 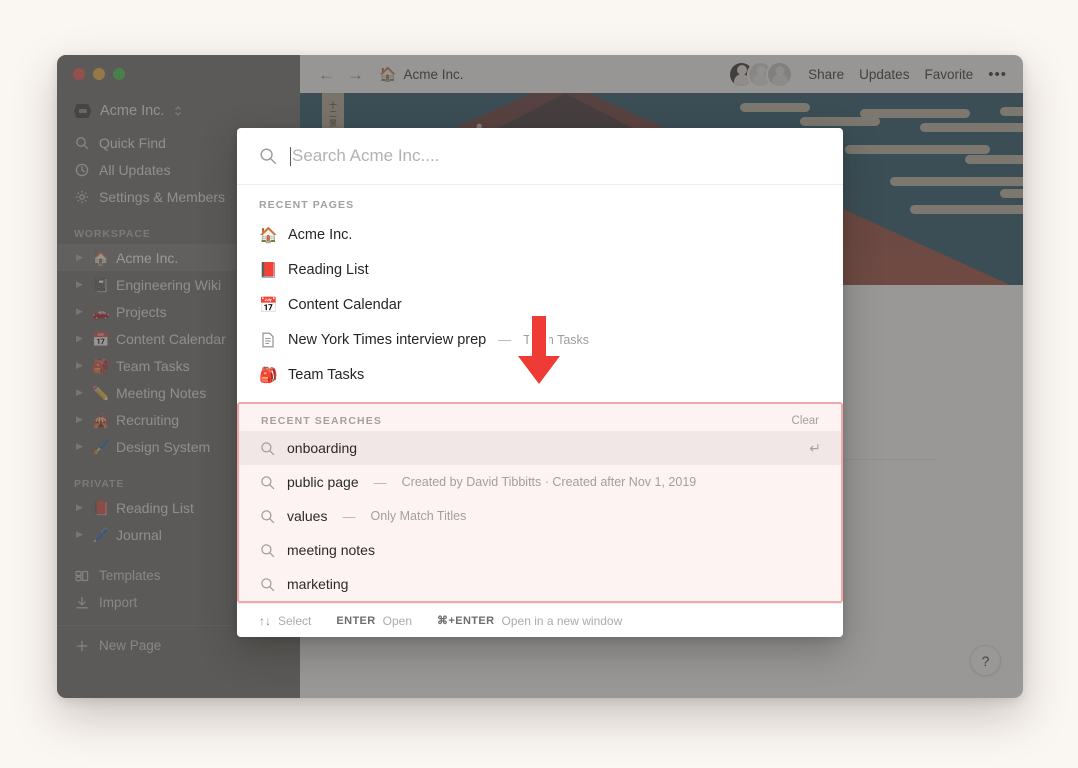 What do you see at coordinates (81, 196) in the screenshot?
I see `gear-icon` at bounding box center [81, 196].